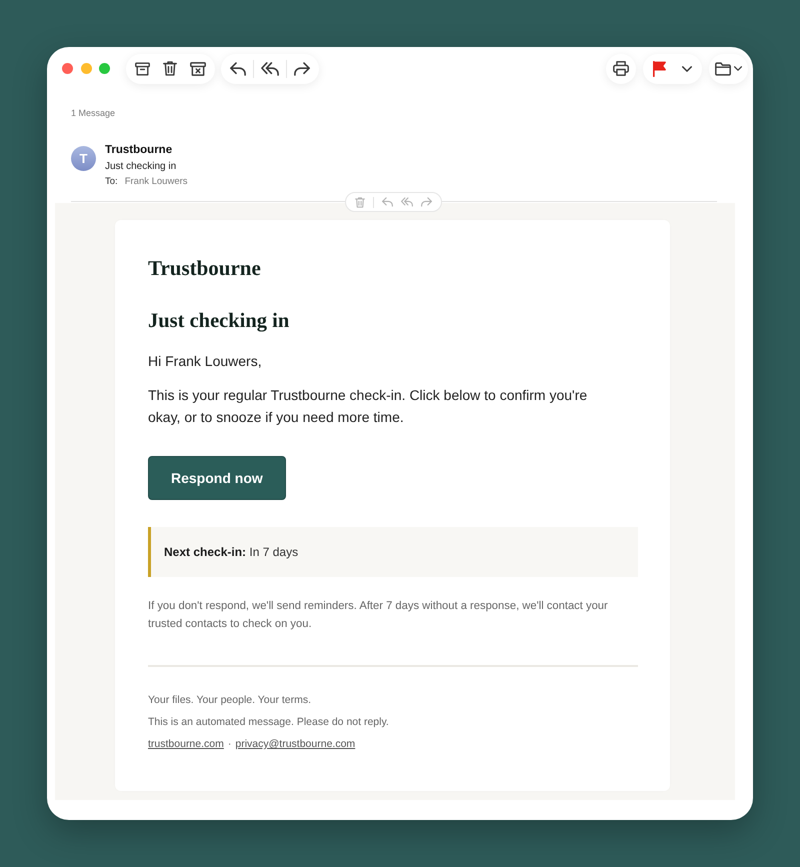 The image size is (800, 867). What do you see at coordinates (170, 68) in the screenshot?
I see `trash-icon` at bounding box center [170, 68].